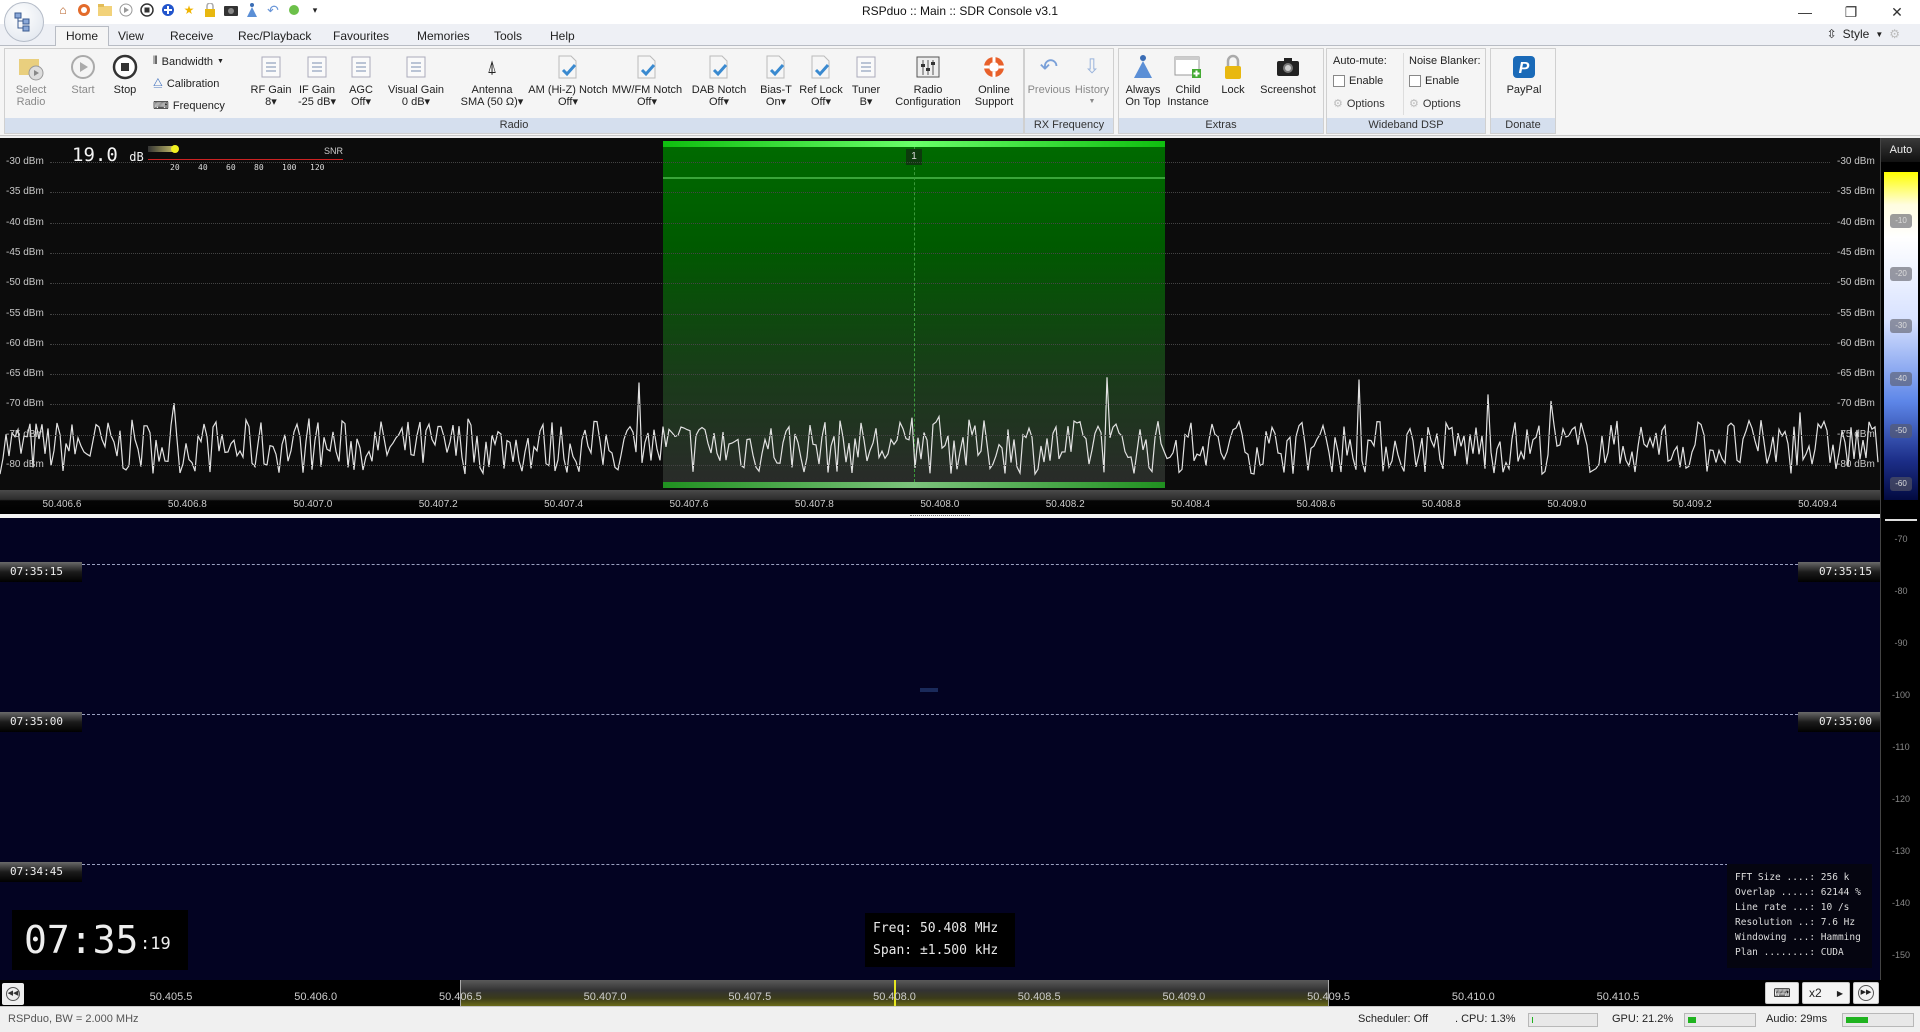 The height and width of the screenshot is (1032, 1920). What do you see at coordinates (1288, 74) in the screenshot?
I see `screenshot-button: Screenshot` at bounding box center [1288, 74].